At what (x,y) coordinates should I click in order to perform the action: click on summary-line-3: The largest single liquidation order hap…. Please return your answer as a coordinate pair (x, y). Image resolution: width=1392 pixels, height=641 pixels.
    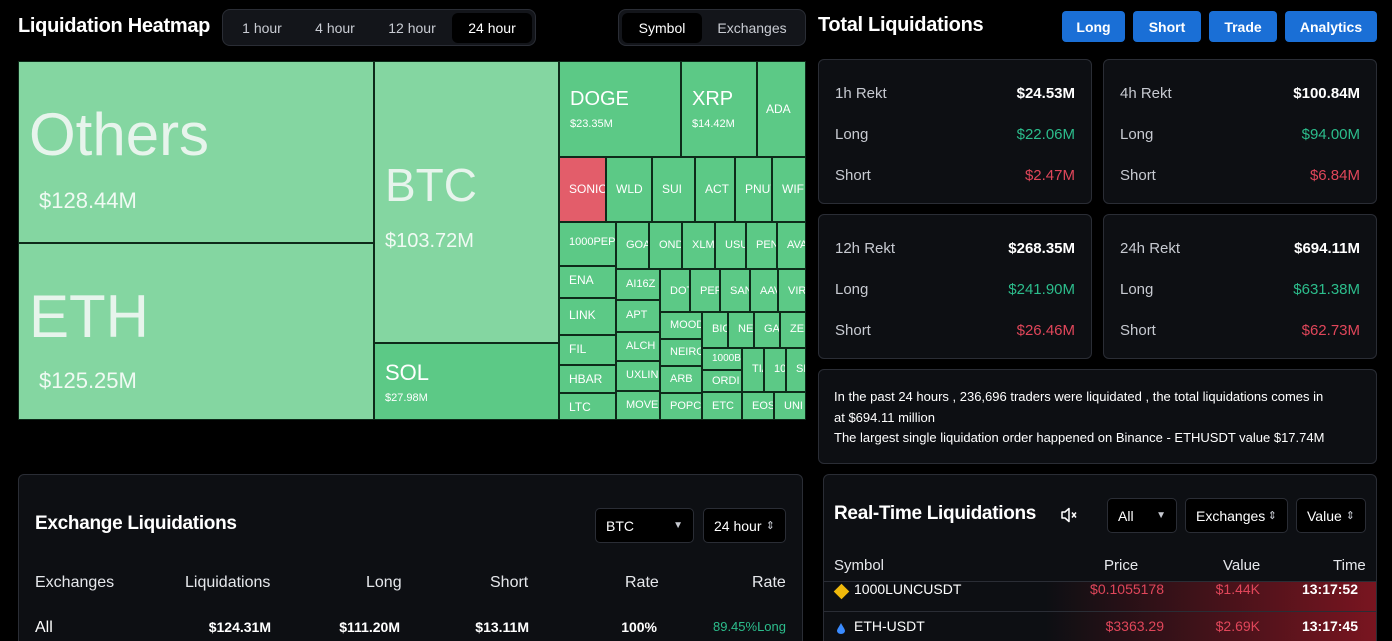
    Looking at the image, I should click on (1079, 437).